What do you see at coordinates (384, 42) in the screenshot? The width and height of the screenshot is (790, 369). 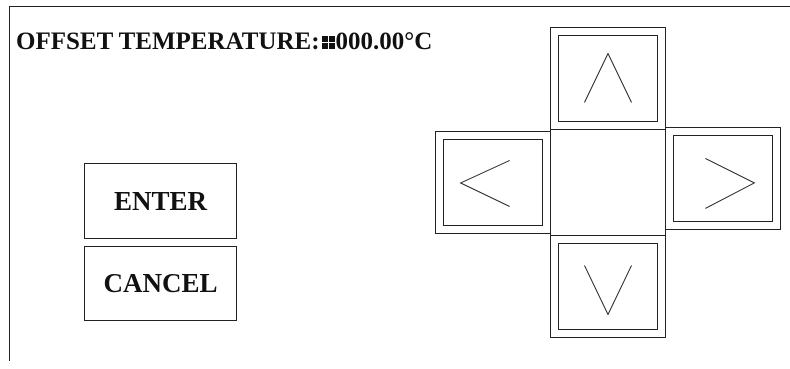 I see `offset-temperature-value: 000.00°C` at bounding box center [384, 42].